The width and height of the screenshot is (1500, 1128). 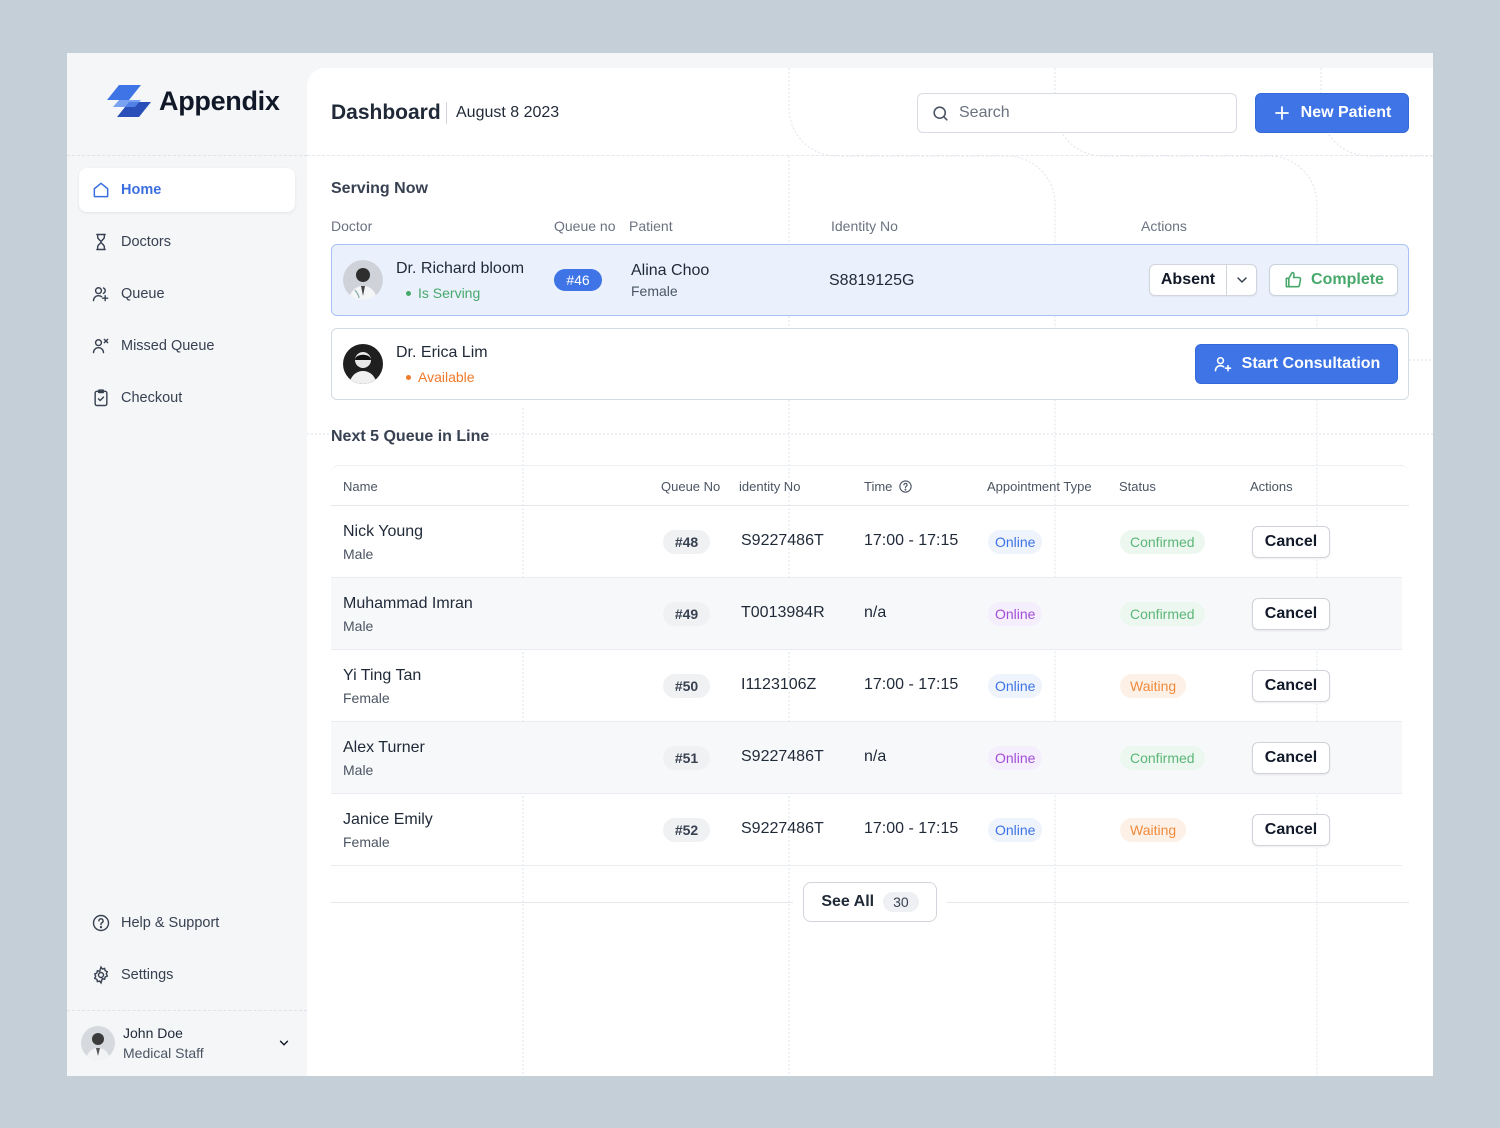 I want to click on chevron-down-icon, so click(x=284, y=1043).